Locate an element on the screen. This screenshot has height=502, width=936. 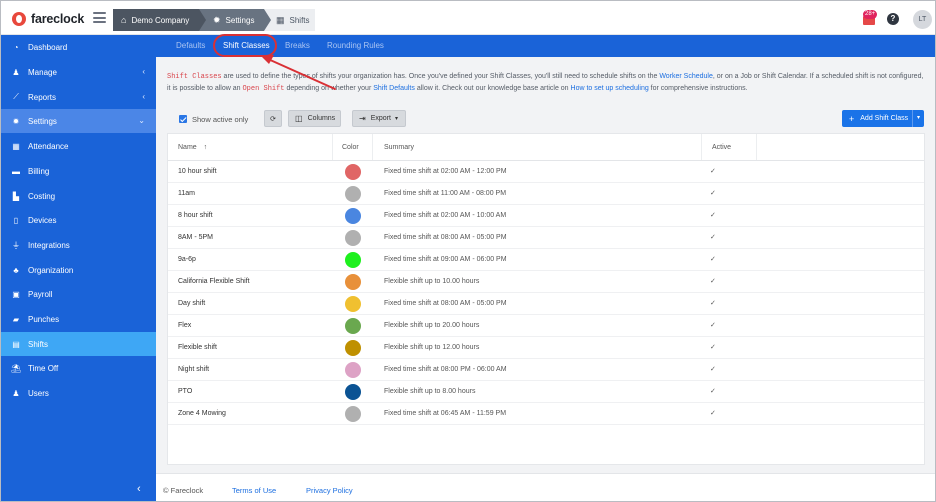
fareclock-logo-icon is located at coordinates (19, 19).